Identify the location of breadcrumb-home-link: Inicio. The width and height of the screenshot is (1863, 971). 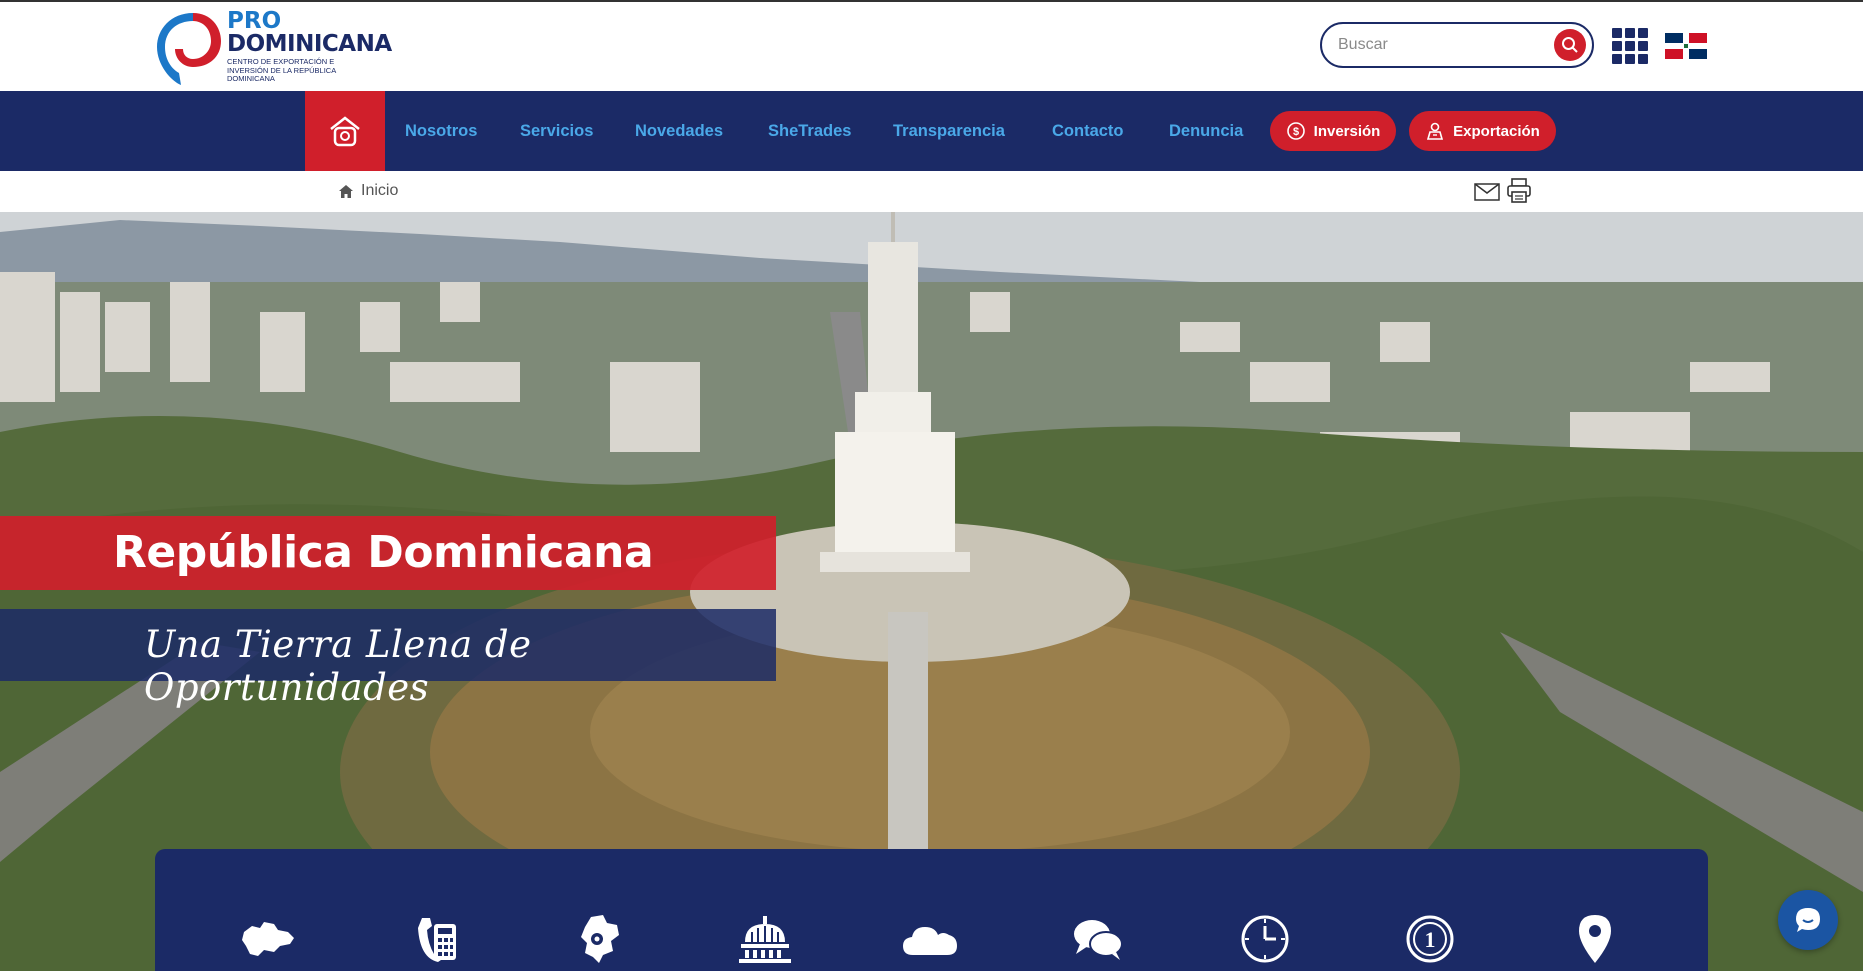
(379, 191).